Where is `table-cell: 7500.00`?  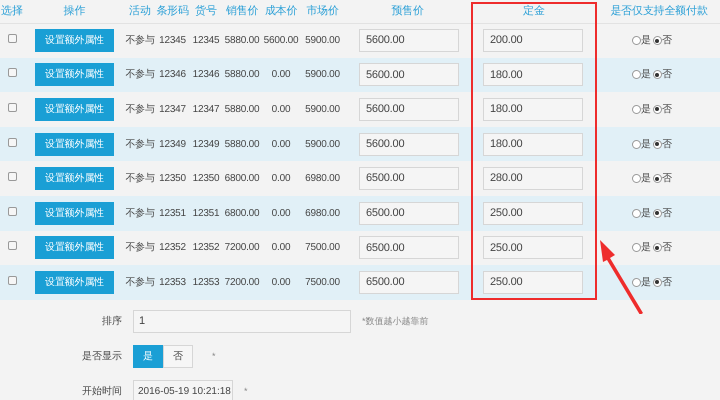 table-cell: 7500.00 is located at coordinates (322, 282).